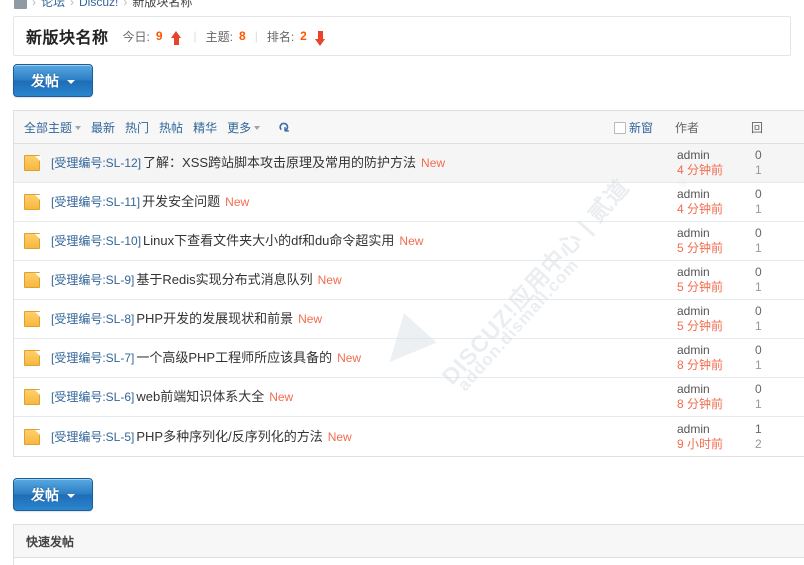 Image resolution: width=804 pixels, height=565 pixels. I want to click on forum-header: 新版块名称 今日: 9 | 主题: 8 | 排名: 2, so click(402, 36).